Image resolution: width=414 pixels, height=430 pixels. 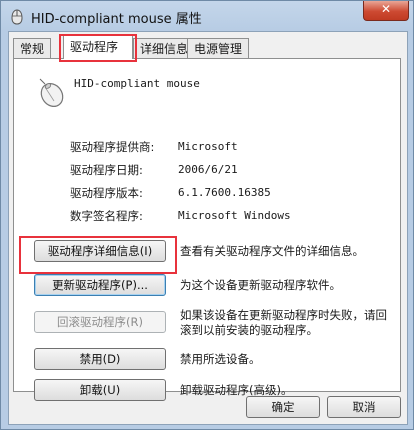 What do you see at coordinates (283, 407) in the screenshot?
I see `ok-button: 确定` at bounding box center [283, 407].